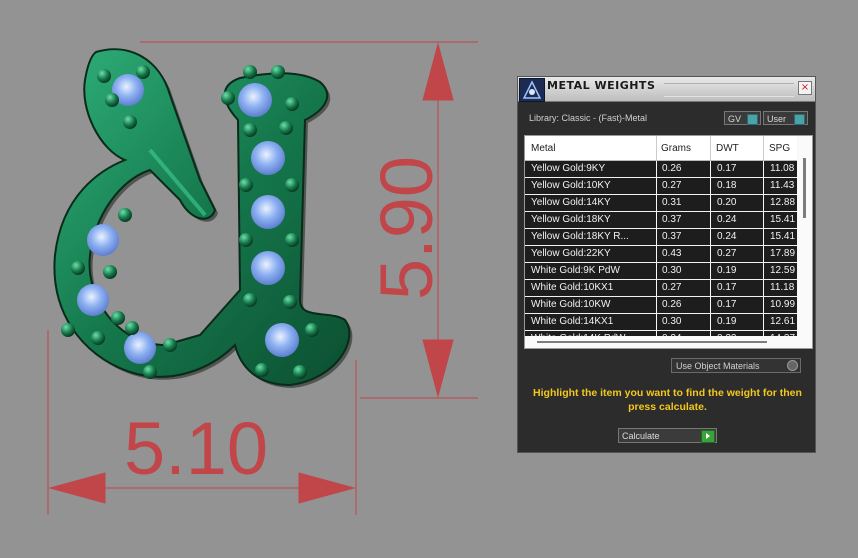  Describe the element at coordinates (752, 119) in the screenshot. I see `gv-toggle-knob` at that location.